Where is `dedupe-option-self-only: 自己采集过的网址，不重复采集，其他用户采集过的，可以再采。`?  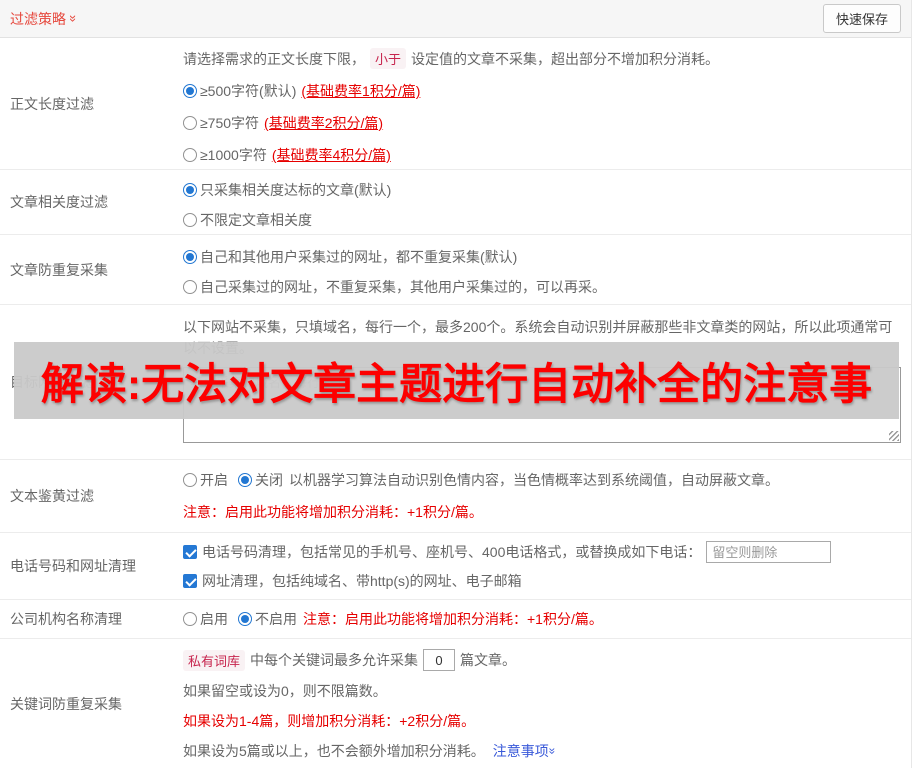
dedupe-option-self-only: 自己采集过的网址，不重复采集，其他用户采集过的，可以再采。 is located at coordinates (543, 287).